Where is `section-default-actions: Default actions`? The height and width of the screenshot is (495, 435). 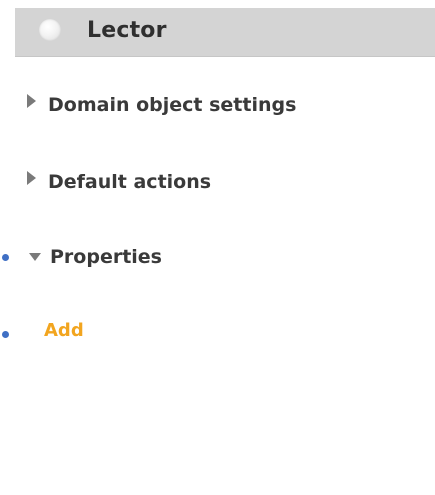
section-default-actions: Default actions is located at coordinates (119, 182).